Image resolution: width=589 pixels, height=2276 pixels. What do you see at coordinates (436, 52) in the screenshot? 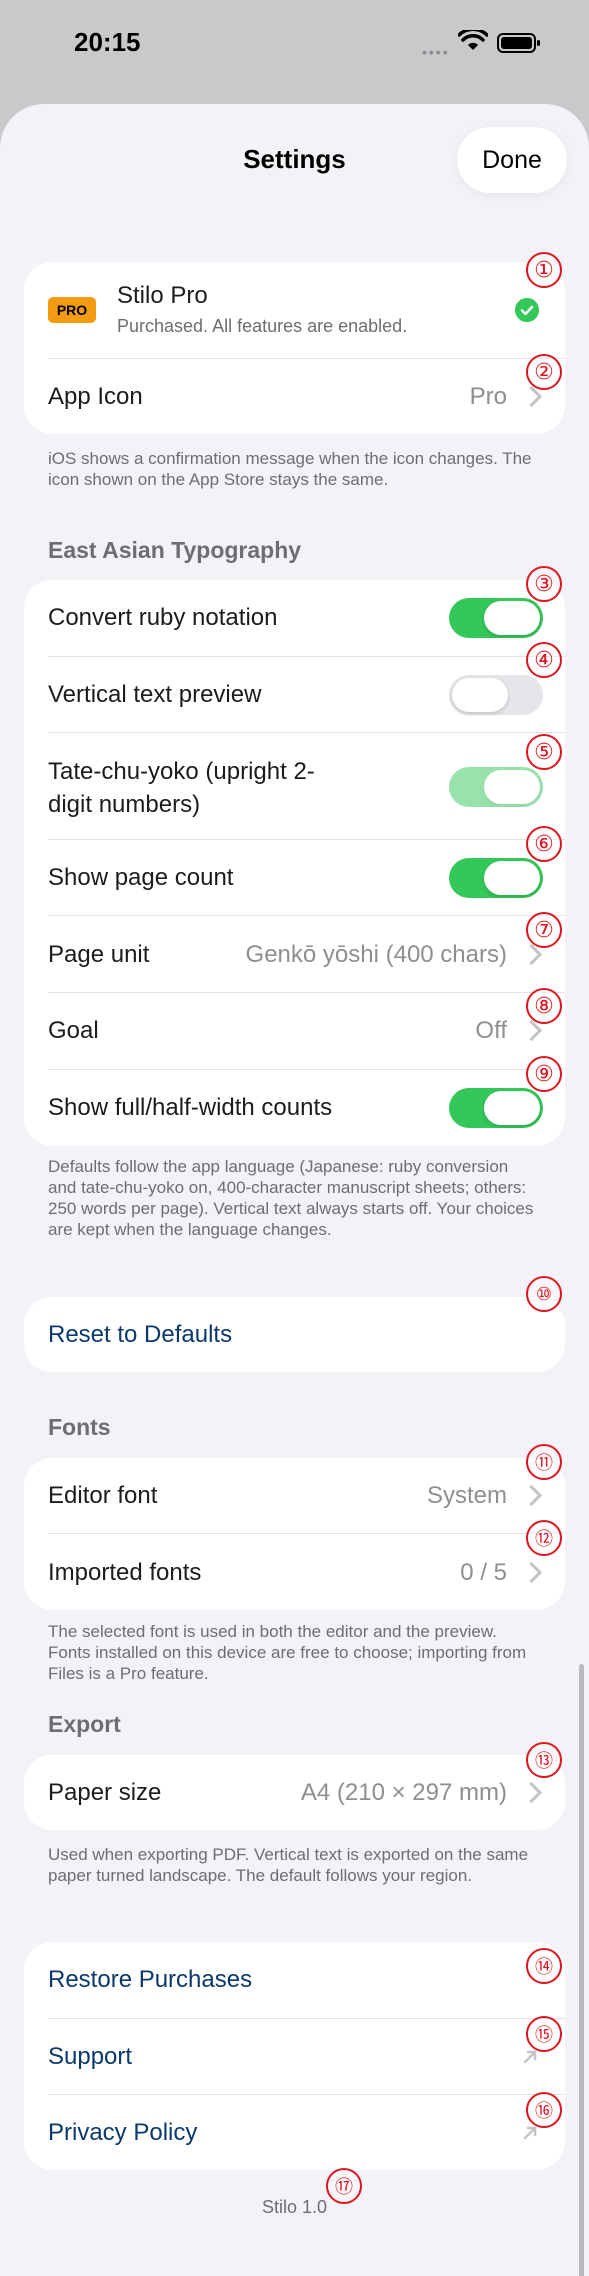
I see `signal-dots-icon: ••••` at bounding box center [436, 52].